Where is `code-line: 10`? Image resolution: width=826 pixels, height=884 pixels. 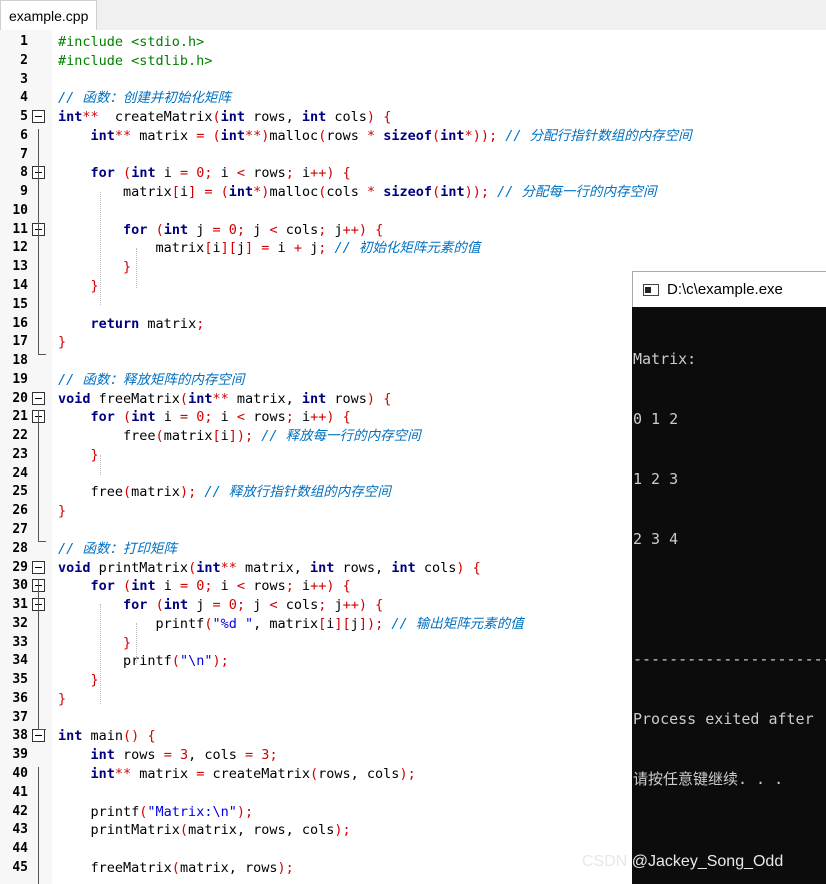
code-line: 10 is located at coordinates (413, 211).